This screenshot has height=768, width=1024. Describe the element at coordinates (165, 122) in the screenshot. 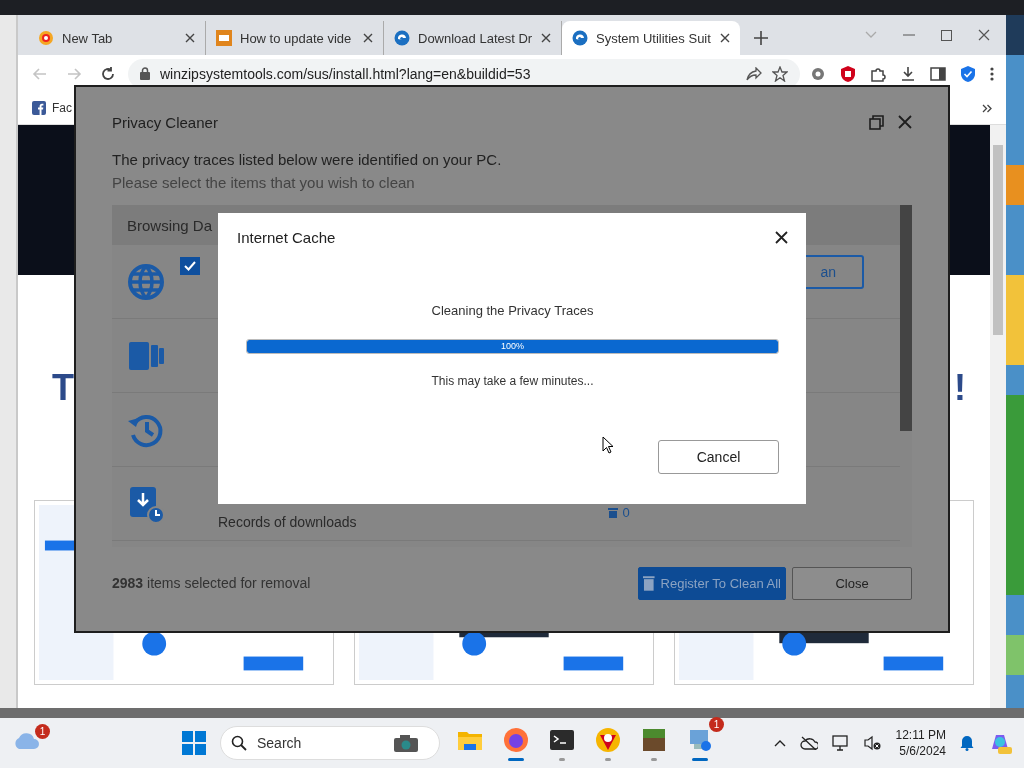

I see `window-title: Privacy Cleaner` at that location.